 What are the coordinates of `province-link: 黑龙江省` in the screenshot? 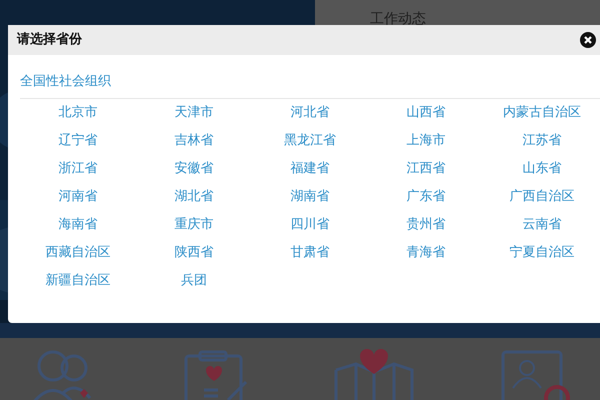 It's located at (310, 141).